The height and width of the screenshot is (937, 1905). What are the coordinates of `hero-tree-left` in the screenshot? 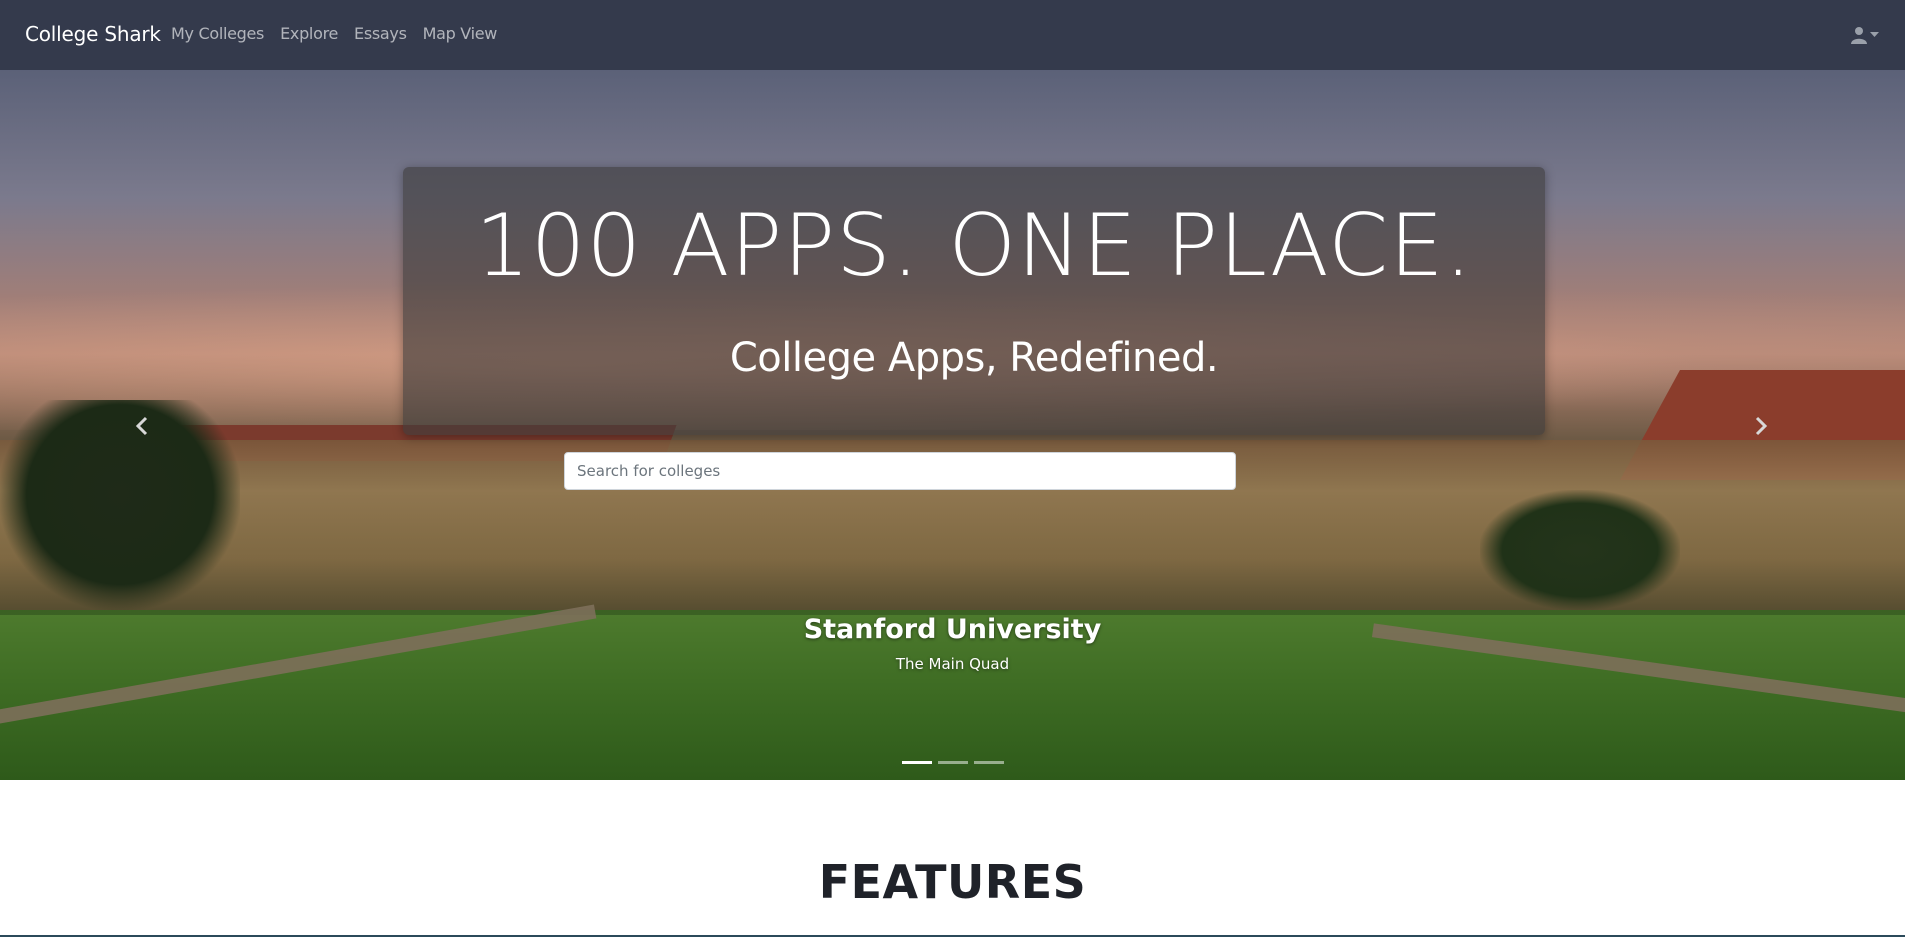 It's located at (120, 505).